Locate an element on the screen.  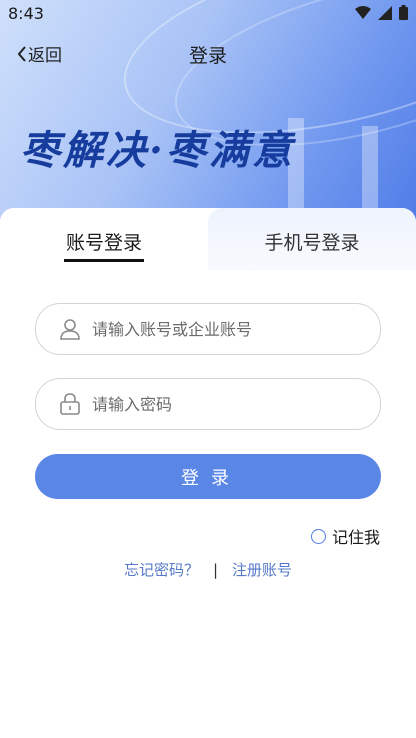
password-input is located at coordinates (222, 404).